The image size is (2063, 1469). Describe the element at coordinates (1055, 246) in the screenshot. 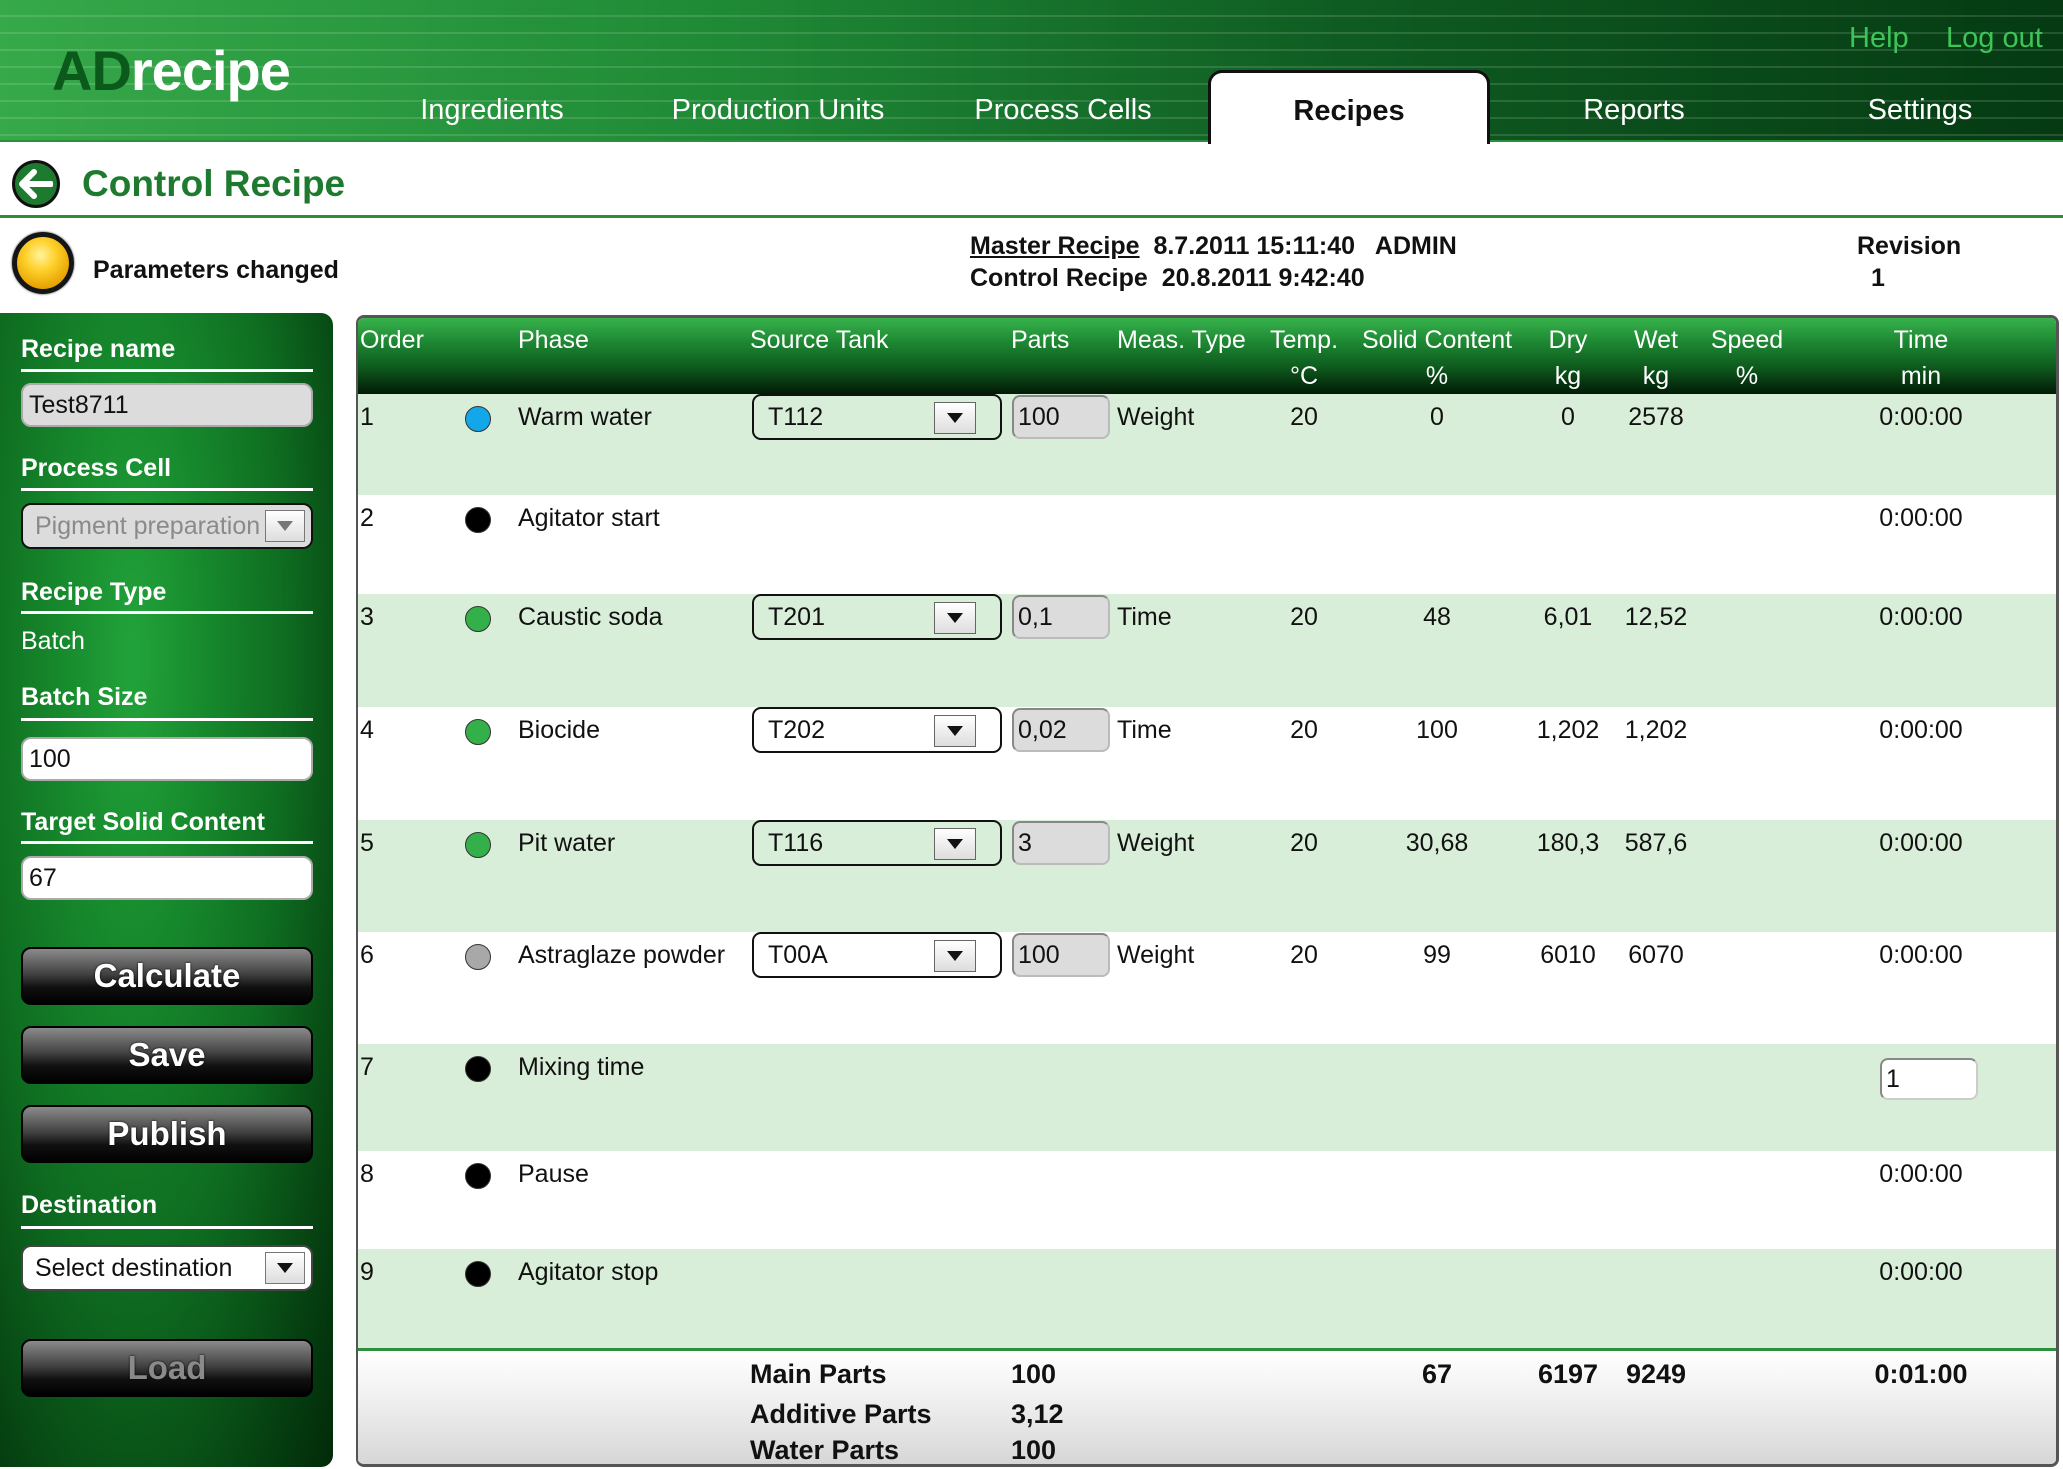

I see `master-recipe-link: Master Recipe` at that location.